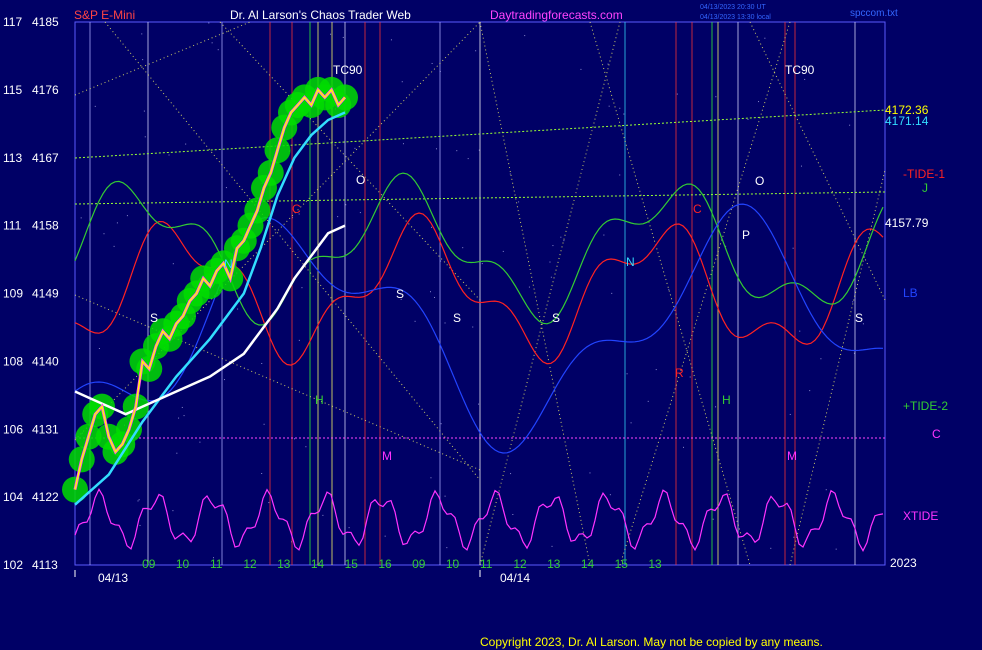 Image resolution: width=982 pixels, height=650 pixels. What do you see at coordinates (45, 226) in the screenshot?
I see `y-tick-right: 4158` at bounding box center [45, 226].